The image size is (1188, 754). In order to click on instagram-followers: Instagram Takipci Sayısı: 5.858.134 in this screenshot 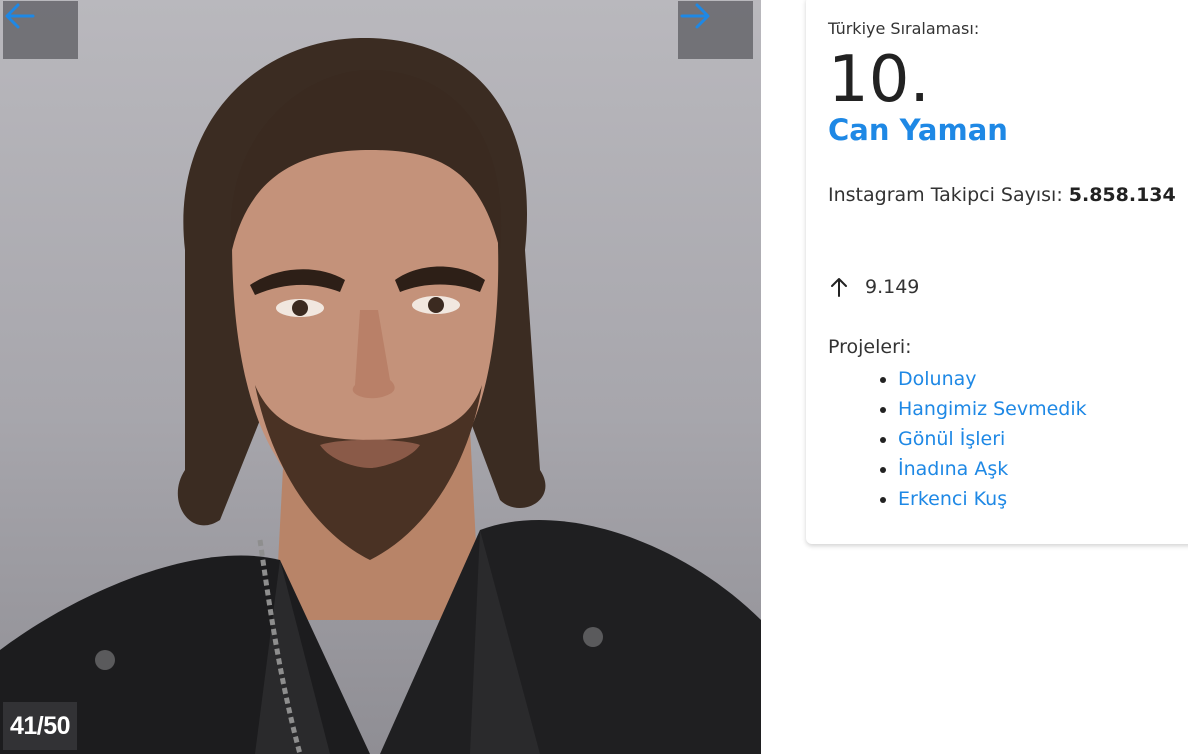, I will do `click(1002, 195)`.